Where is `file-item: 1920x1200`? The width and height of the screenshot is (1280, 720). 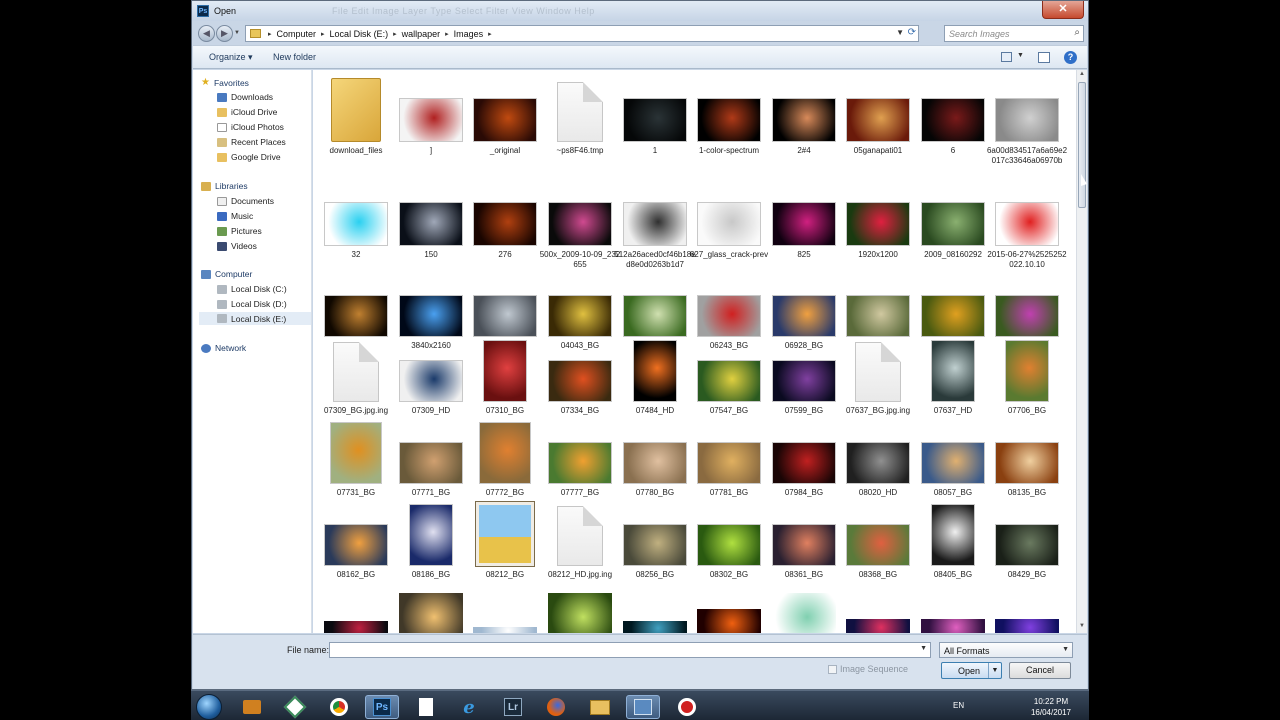 file-item: 1920x1200 is located at coordinates (878, 224).